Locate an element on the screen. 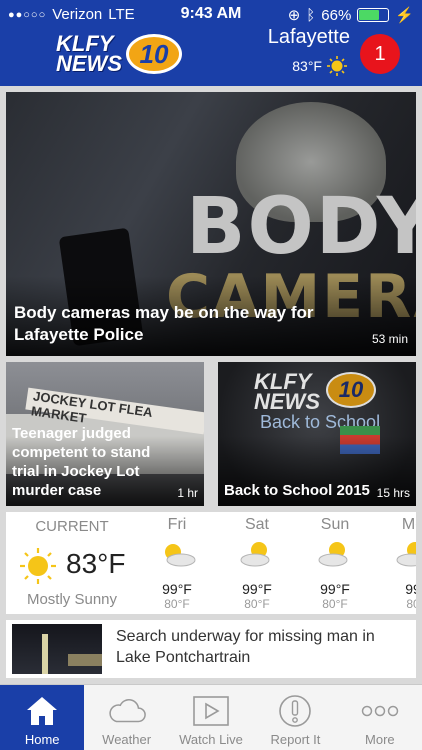 The image size is (422, 750). tab-label: More is located at coordinates (380, 739).